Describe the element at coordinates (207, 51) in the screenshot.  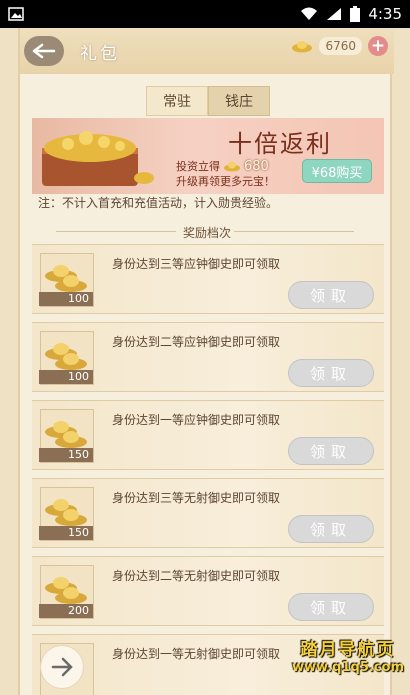
I see `panel-header: 礼包 6760 +` at that location.